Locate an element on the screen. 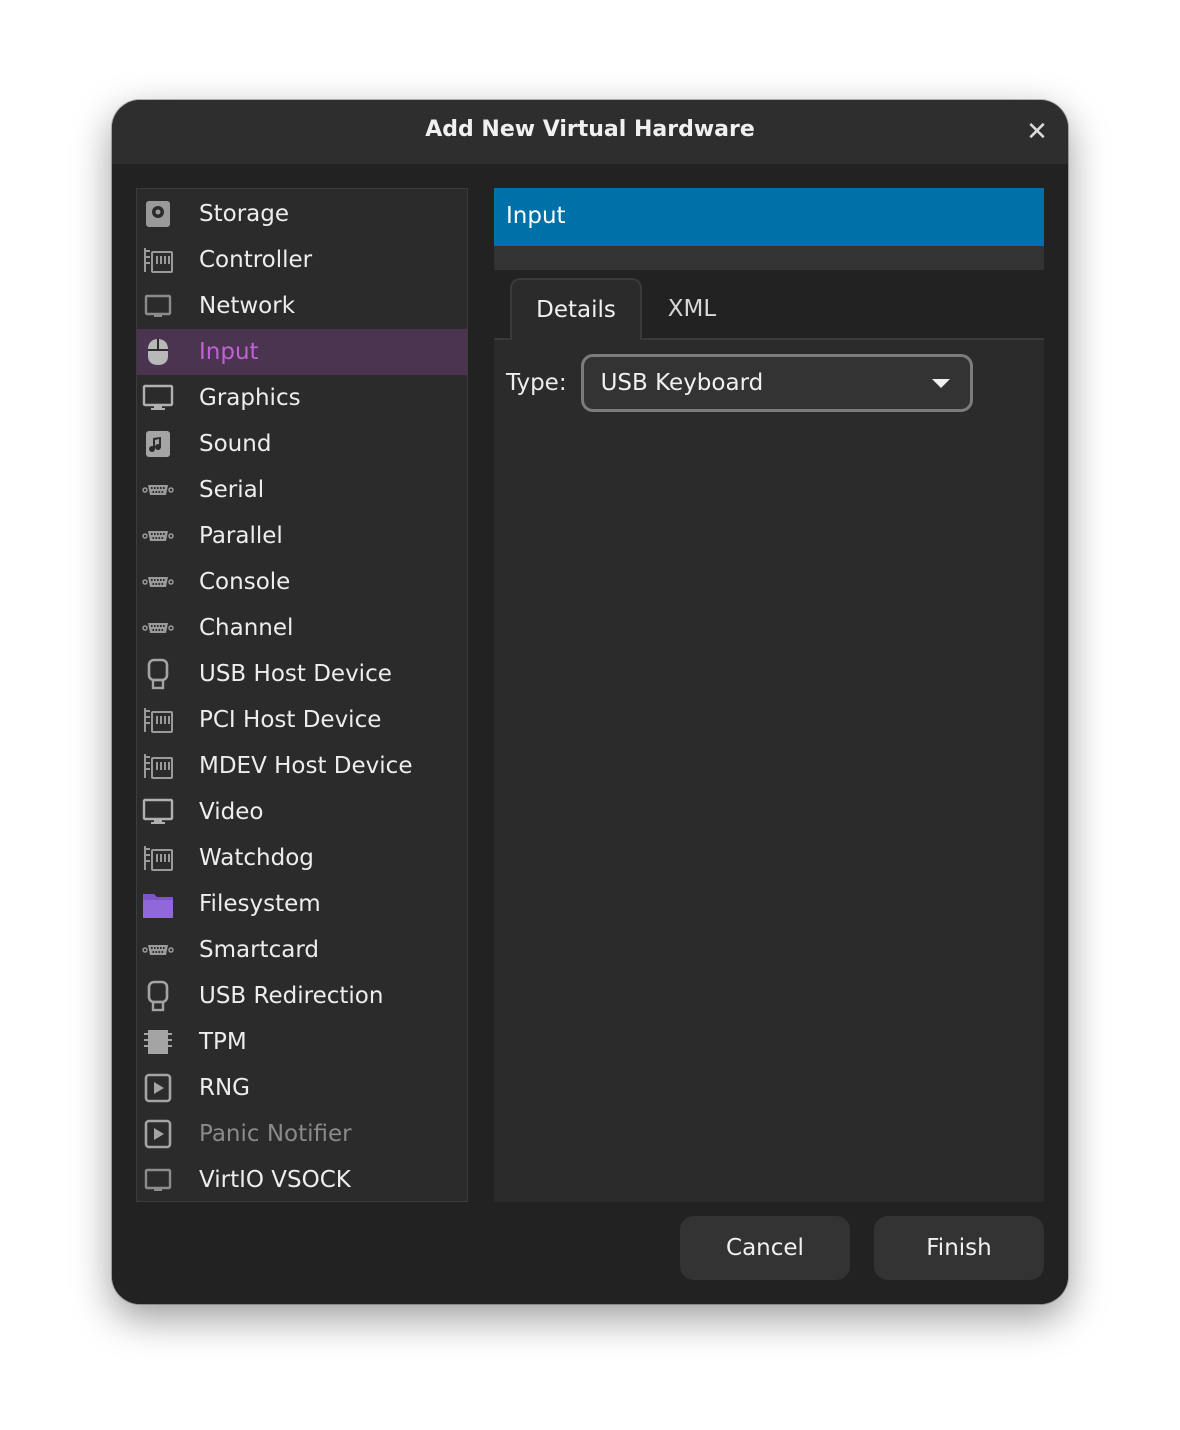 The width and height of the screenshot is (1180, 1430). hardware-item-panic-notifier: Panic Notifier is located at coordinates (302, 1134).